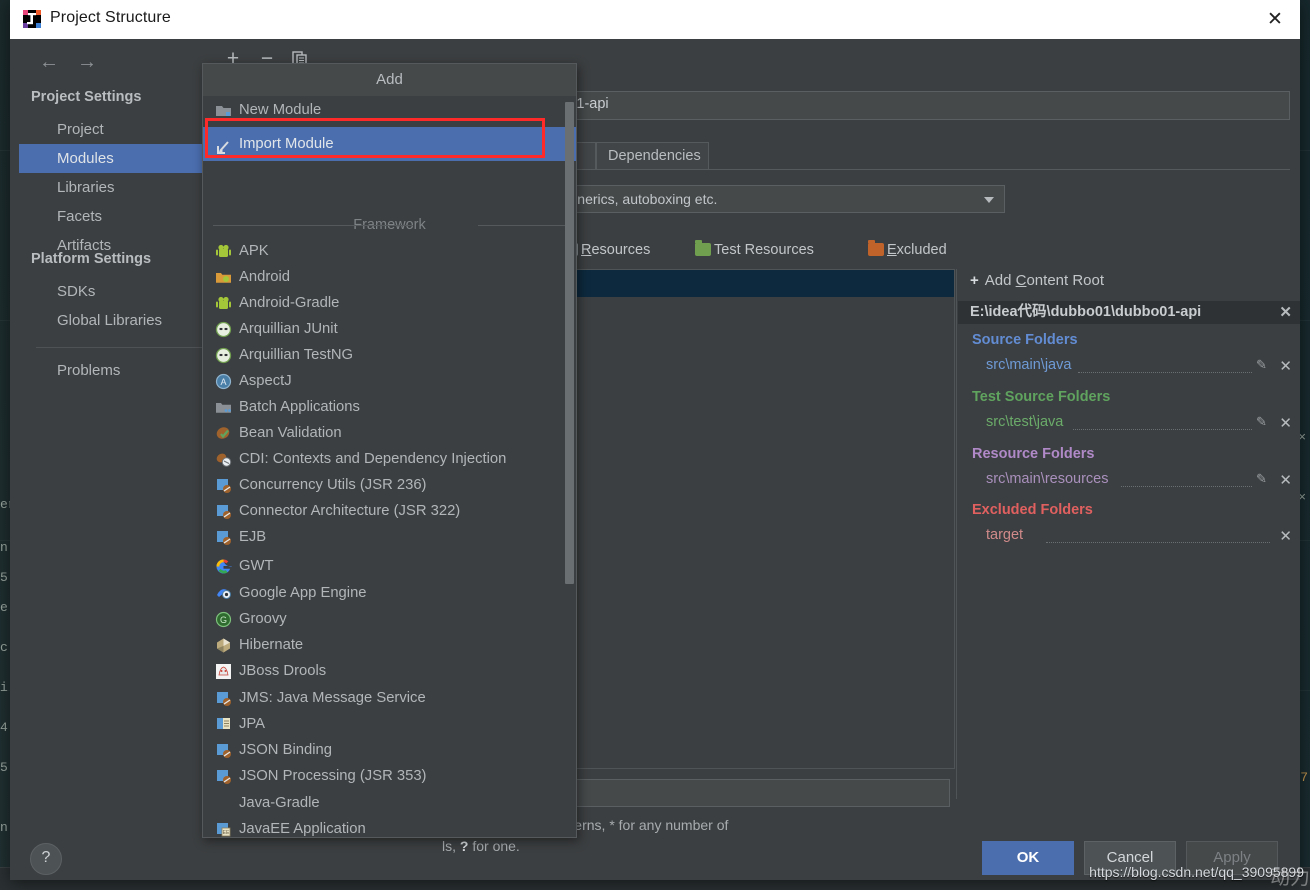 This screenshot has height=890, width=1310. Describe the element at coordinates (389, 671) in the screenshot. I see `menu-item-jboss-drools: JBoss Drools` at that location.